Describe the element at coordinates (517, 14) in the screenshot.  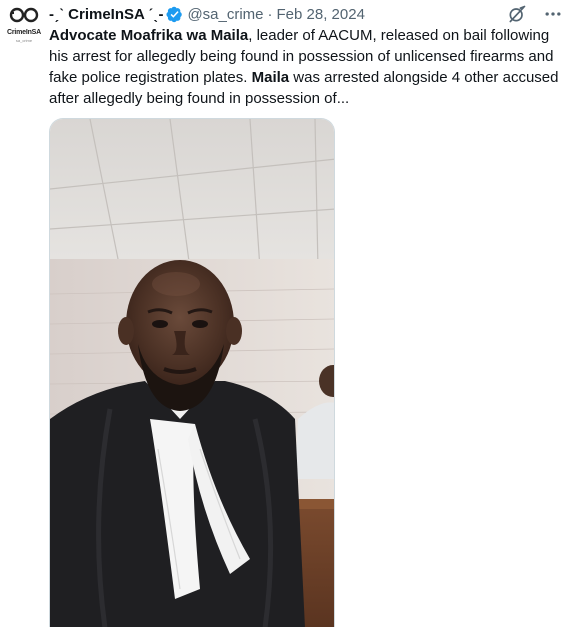
I see `grok-icon` at that location.